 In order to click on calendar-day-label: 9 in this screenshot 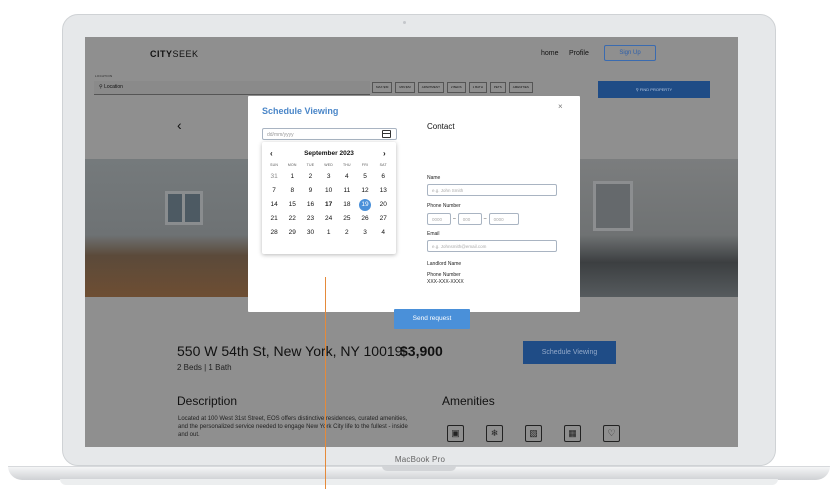, I will do `click(310, 190)`.